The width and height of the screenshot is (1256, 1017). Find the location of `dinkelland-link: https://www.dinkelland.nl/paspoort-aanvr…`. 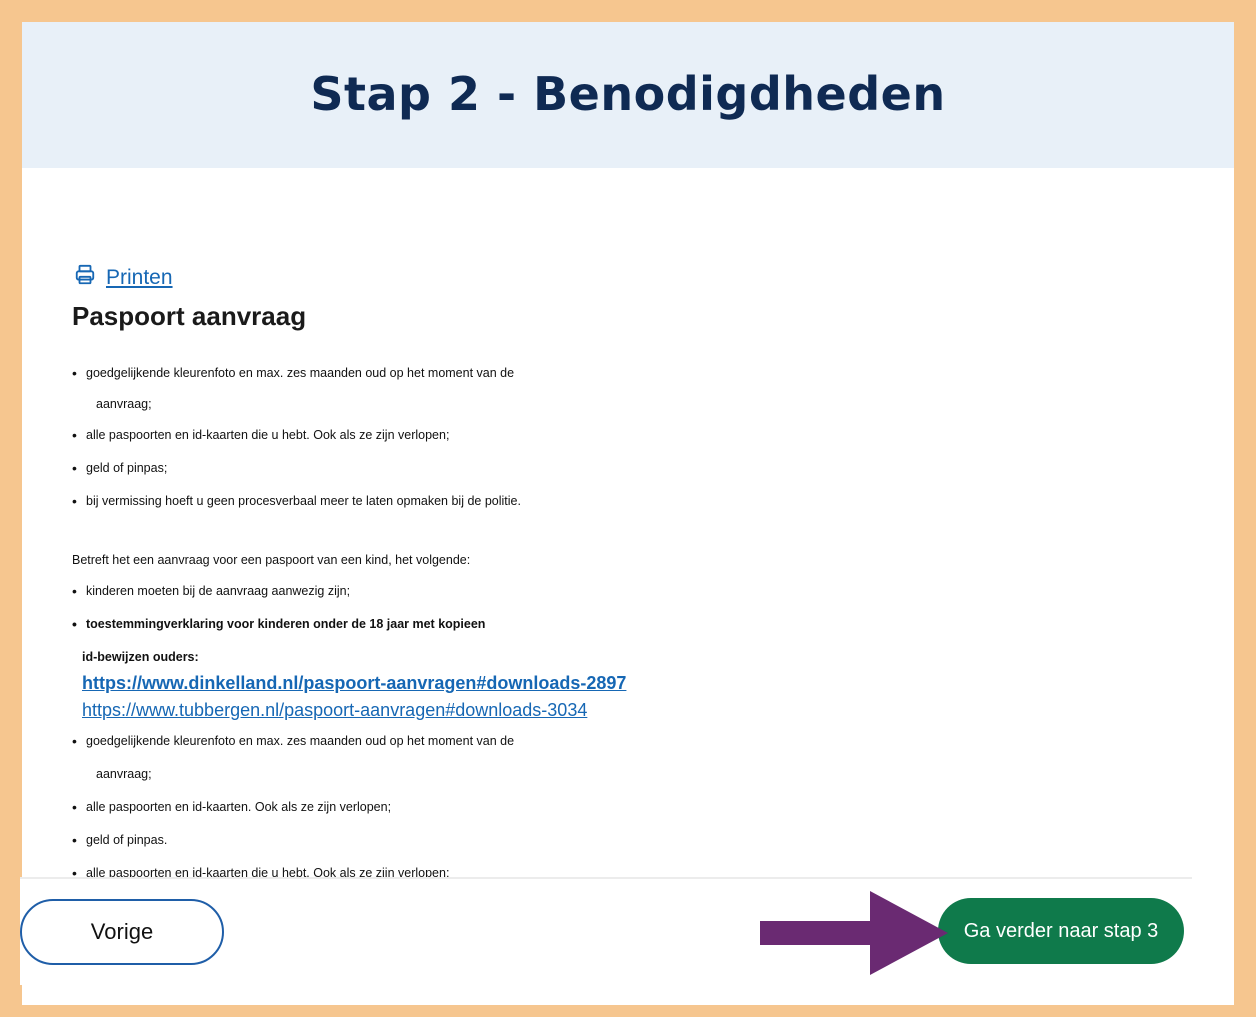

dinkelland-link: https://www.dinkelland.nl/paspoort-aanvr… is located at coordinates (354, 683).